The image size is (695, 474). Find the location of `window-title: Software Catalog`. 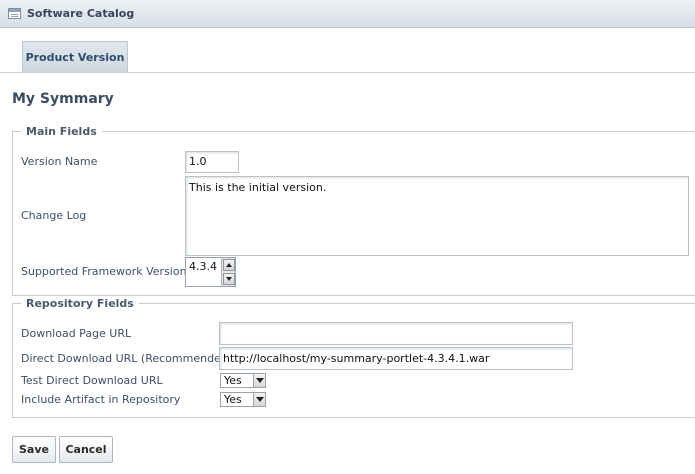

window-title: Software Catalog is located at coordinates (81, 13).